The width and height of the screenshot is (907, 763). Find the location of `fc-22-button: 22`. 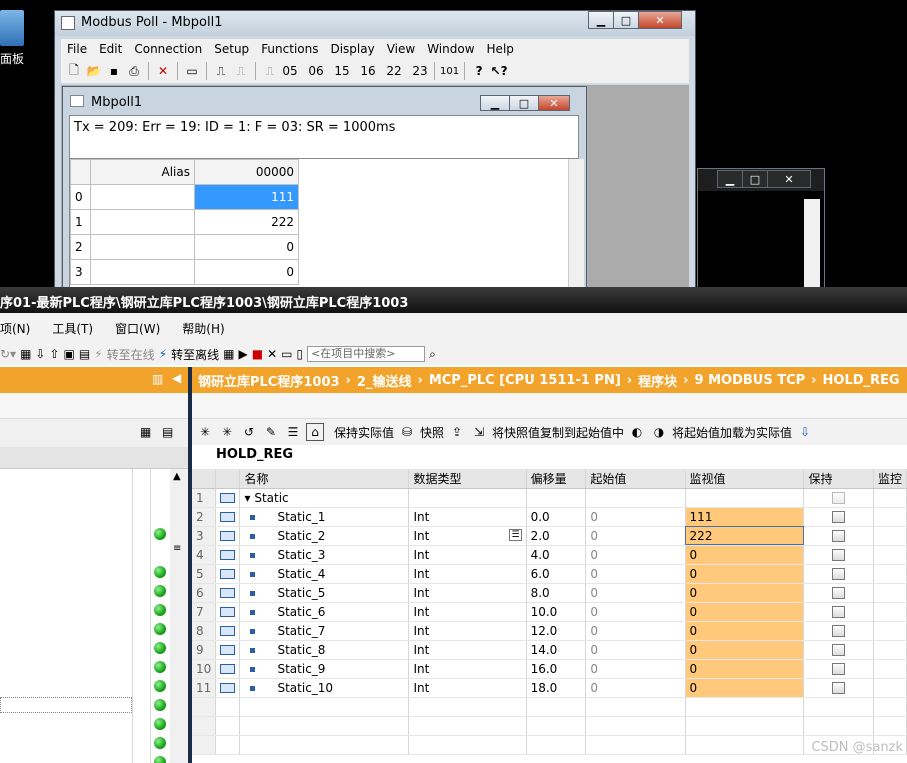

fc-22-button: 22 is located at coordinates (394, 71).